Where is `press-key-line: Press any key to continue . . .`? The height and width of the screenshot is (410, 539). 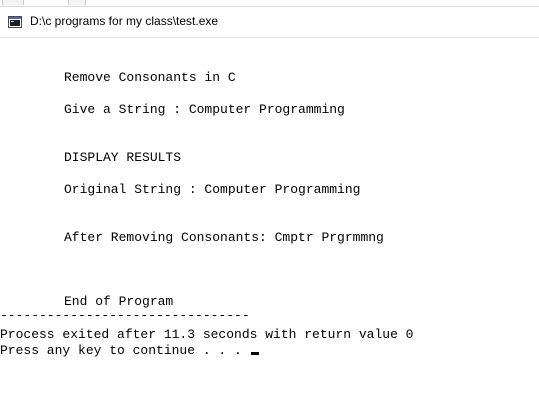
press-key-line: Press any key to continue . . . is located at coordinates (129, 351).